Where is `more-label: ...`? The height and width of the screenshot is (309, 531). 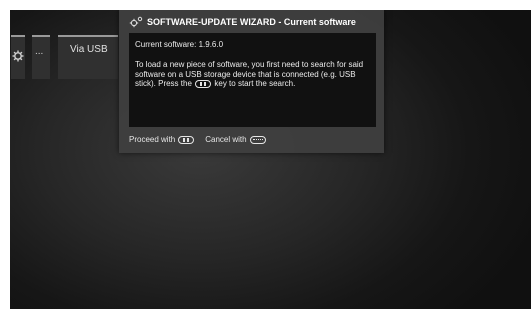
more-label: ... is located at coordinates (39, 51).